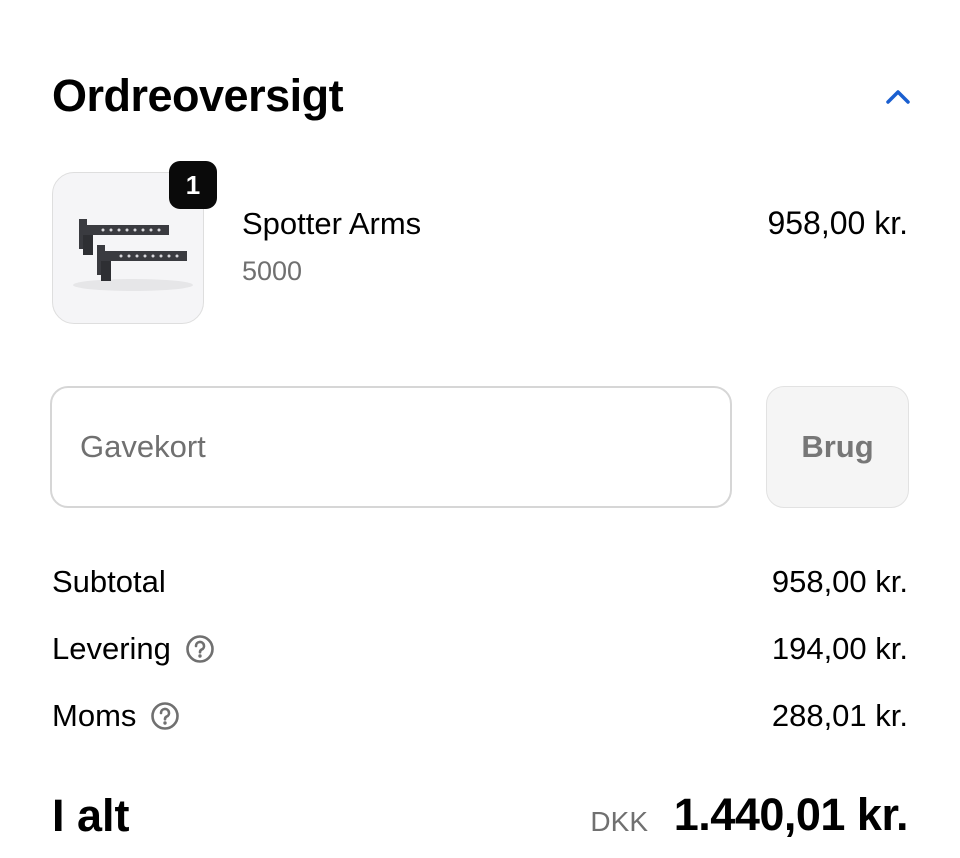 Image resolution: width=960 pixels, height=858 pixels. I want to click on tax-label: Moms, so click(116, 716).